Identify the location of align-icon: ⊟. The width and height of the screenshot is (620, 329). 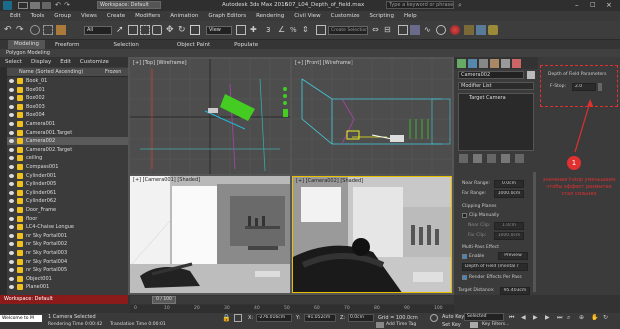
(389, 30).